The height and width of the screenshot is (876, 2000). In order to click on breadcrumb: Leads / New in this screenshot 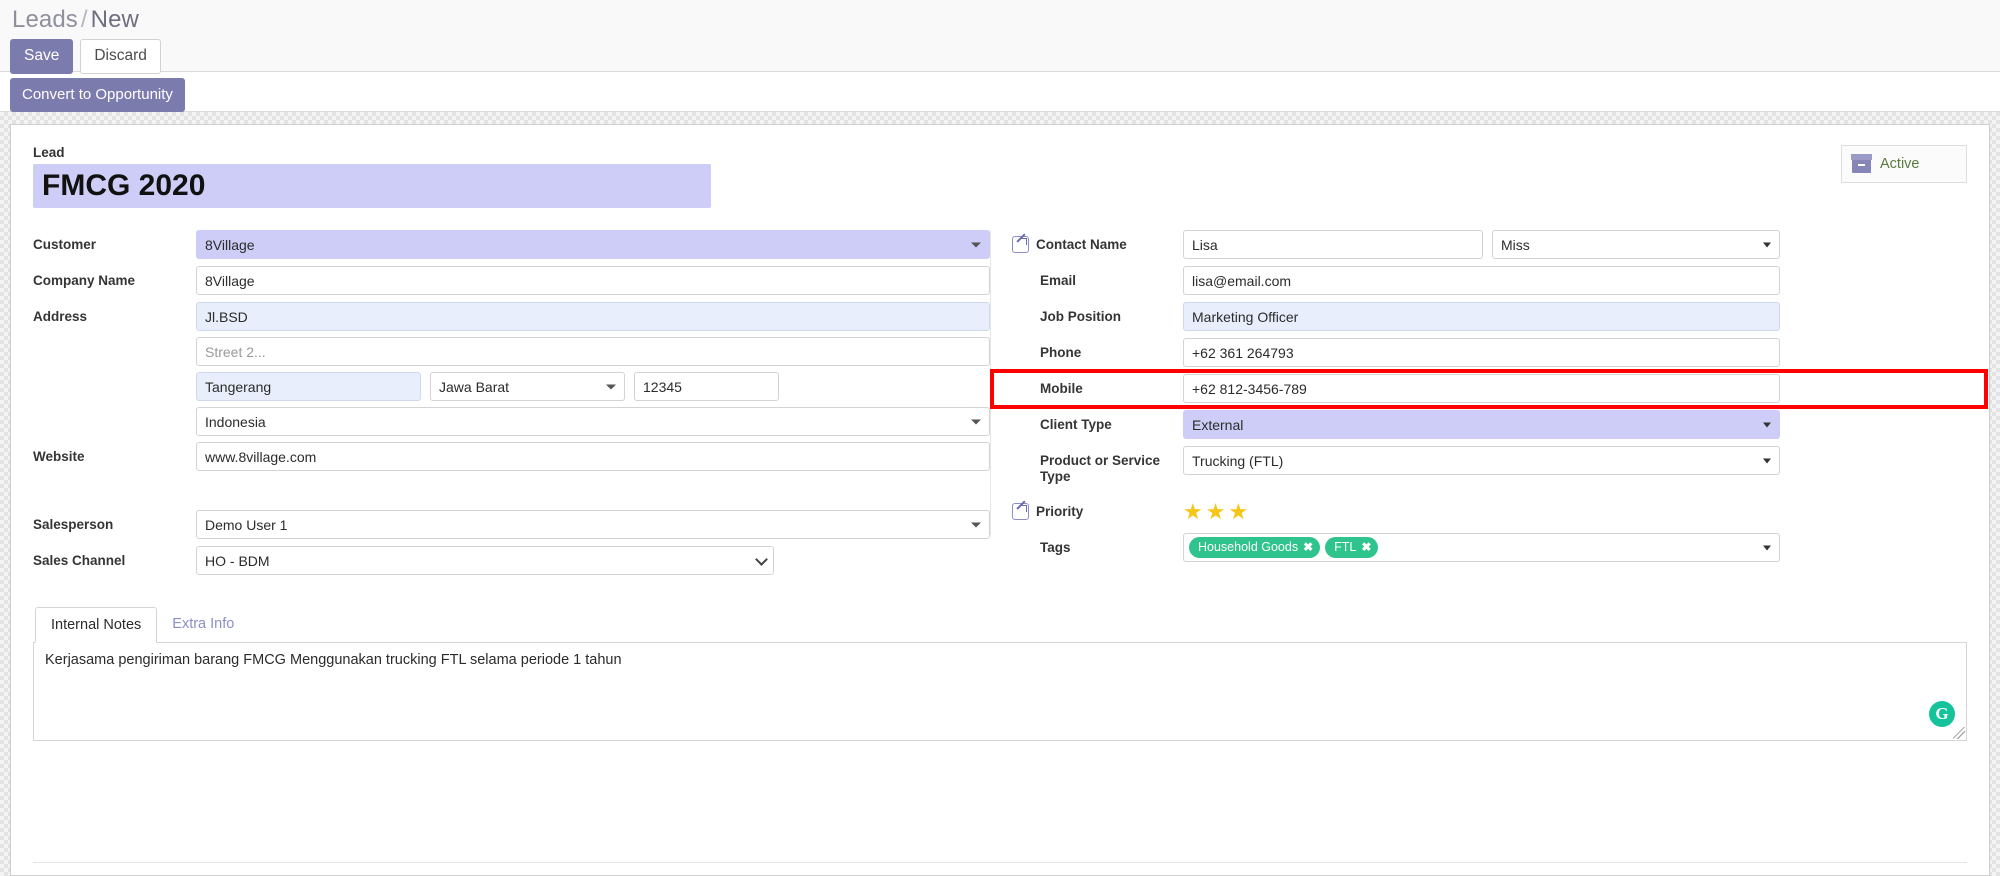, I will do `click(1005, 20)`.